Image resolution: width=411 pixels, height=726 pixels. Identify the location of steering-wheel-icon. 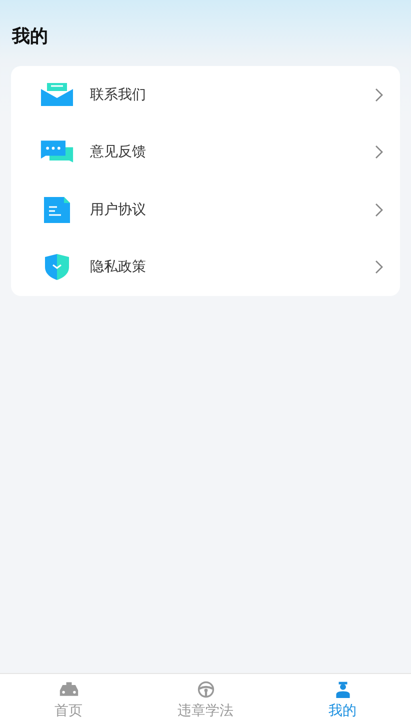
(206, 689).